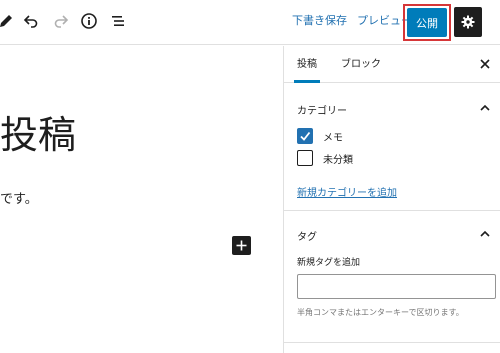 The width and height of the screenshot is (500, 353). I want to click on plus-icon, so click(241, 245).